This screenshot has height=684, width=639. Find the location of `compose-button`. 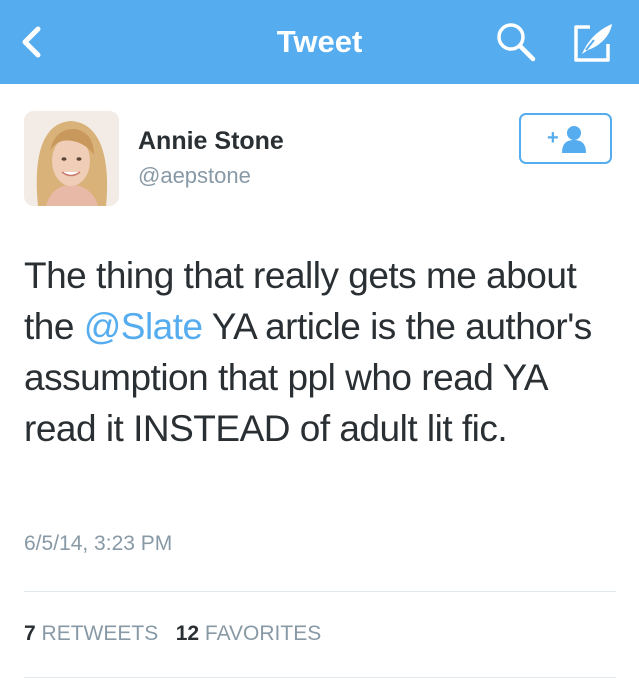

compose-button is located at coordinates (592, 42).